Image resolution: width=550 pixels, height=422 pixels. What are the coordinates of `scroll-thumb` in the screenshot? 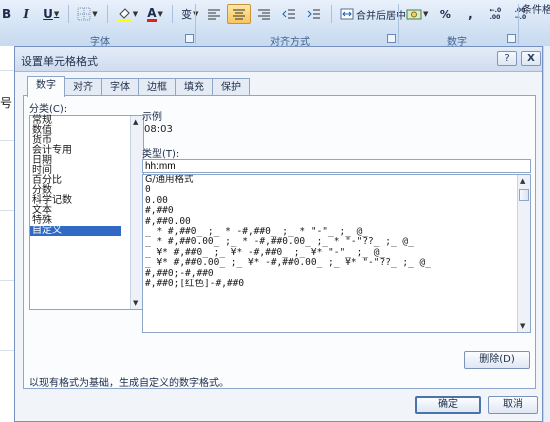 It's located at (524, 195).